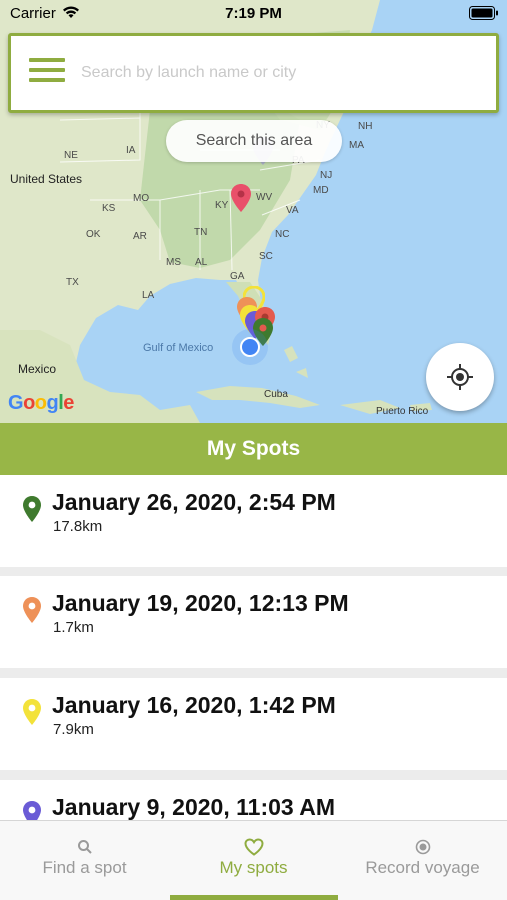 Image resolution: width=507 pixels, height=900 pixels. Describe the element at coordinates (321, 190) in the screenshot. I see `map-label-md: MD` at that location.